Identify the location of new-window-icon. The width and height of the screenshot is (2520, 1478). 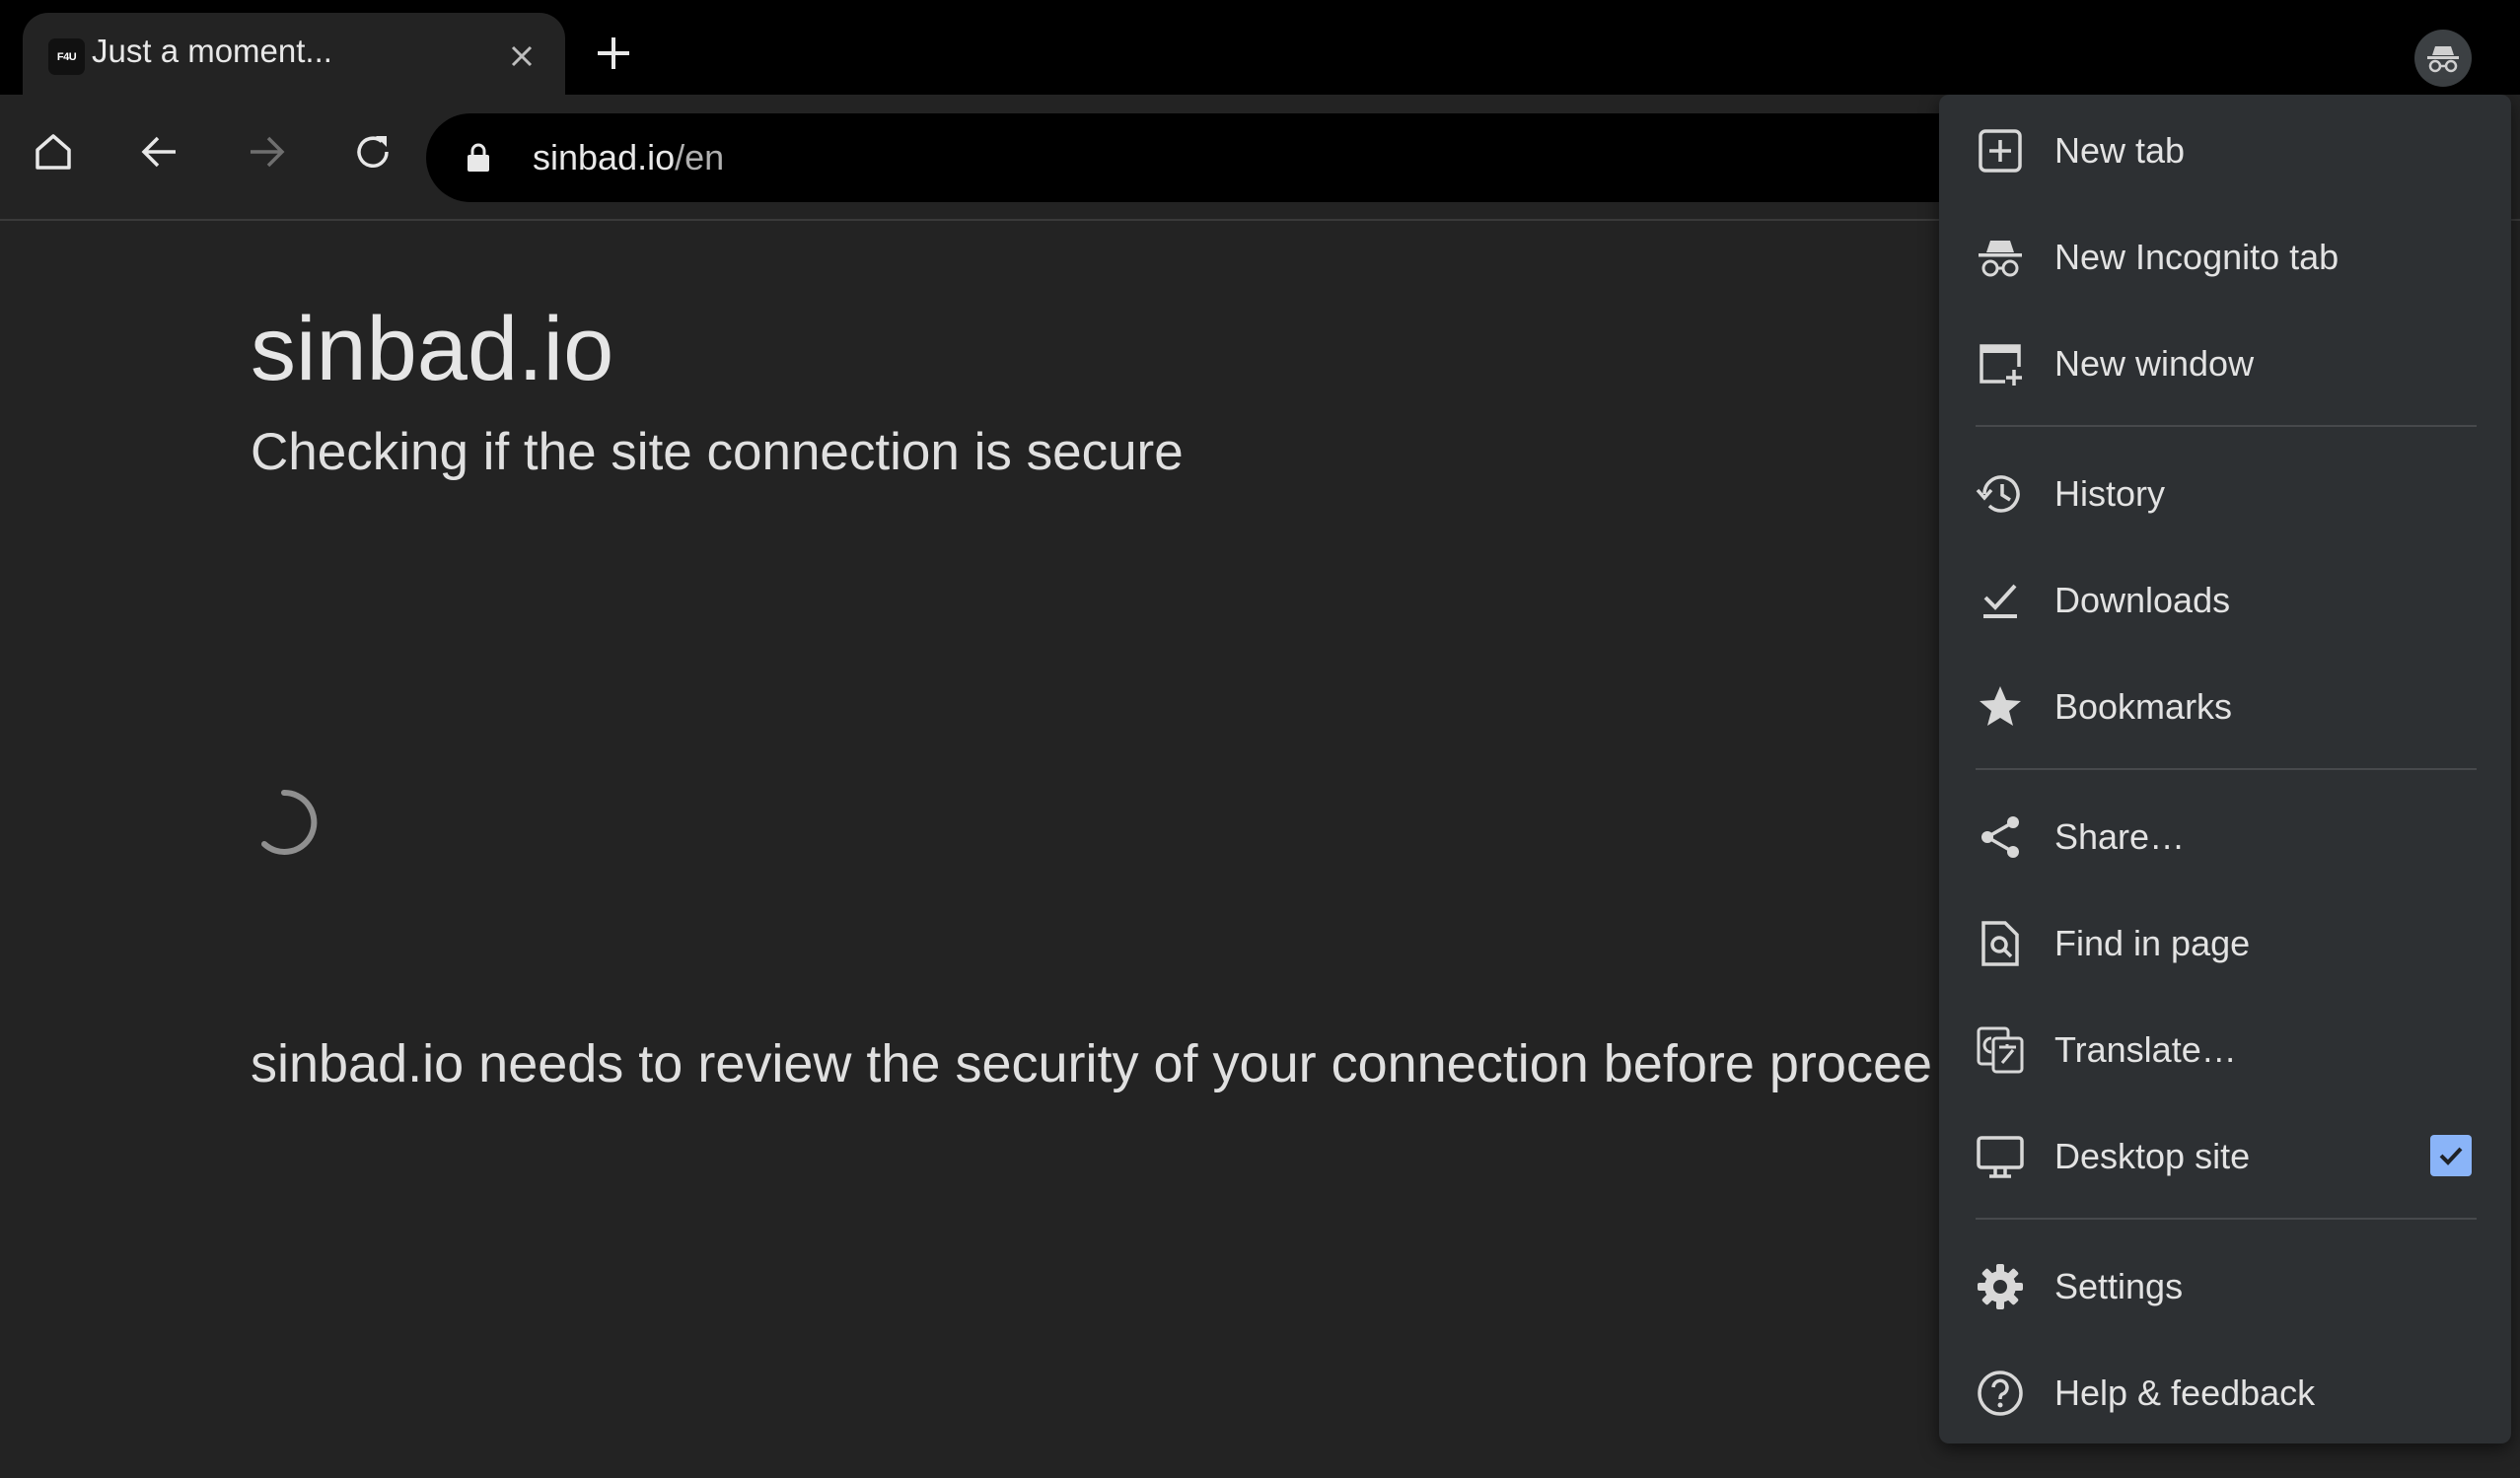
(2001, 365).